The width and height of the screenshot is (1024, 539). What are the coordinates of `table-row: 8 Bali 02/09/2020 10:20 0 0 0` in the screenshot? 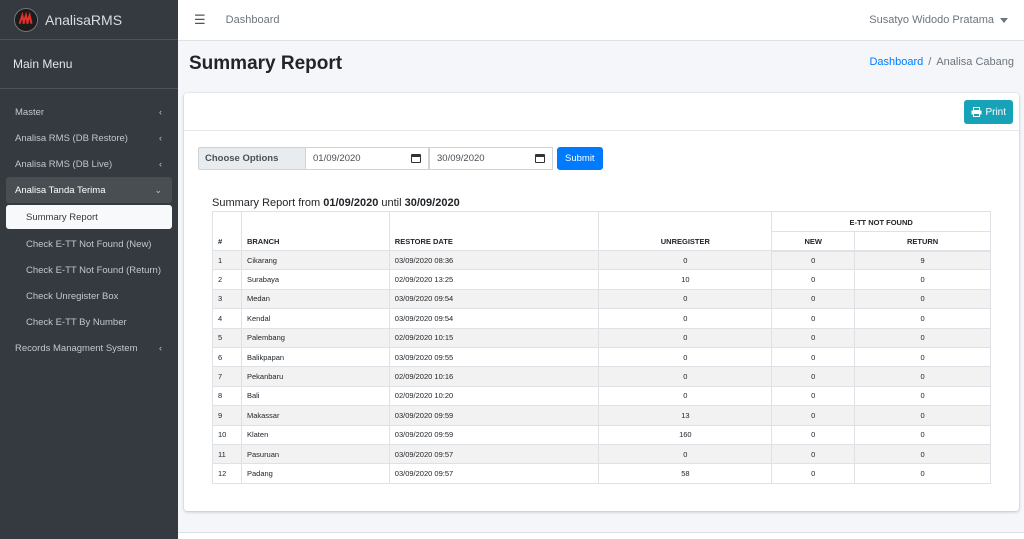 It's located at (601, 396).